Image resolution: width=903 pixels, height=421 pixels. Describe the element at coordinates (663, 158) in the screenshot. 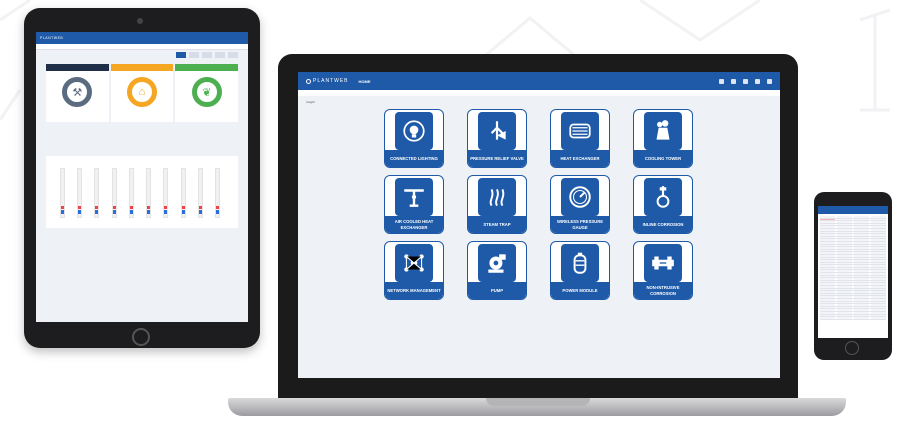

I see `app-tile-label: COOLING TOWER` at that location.